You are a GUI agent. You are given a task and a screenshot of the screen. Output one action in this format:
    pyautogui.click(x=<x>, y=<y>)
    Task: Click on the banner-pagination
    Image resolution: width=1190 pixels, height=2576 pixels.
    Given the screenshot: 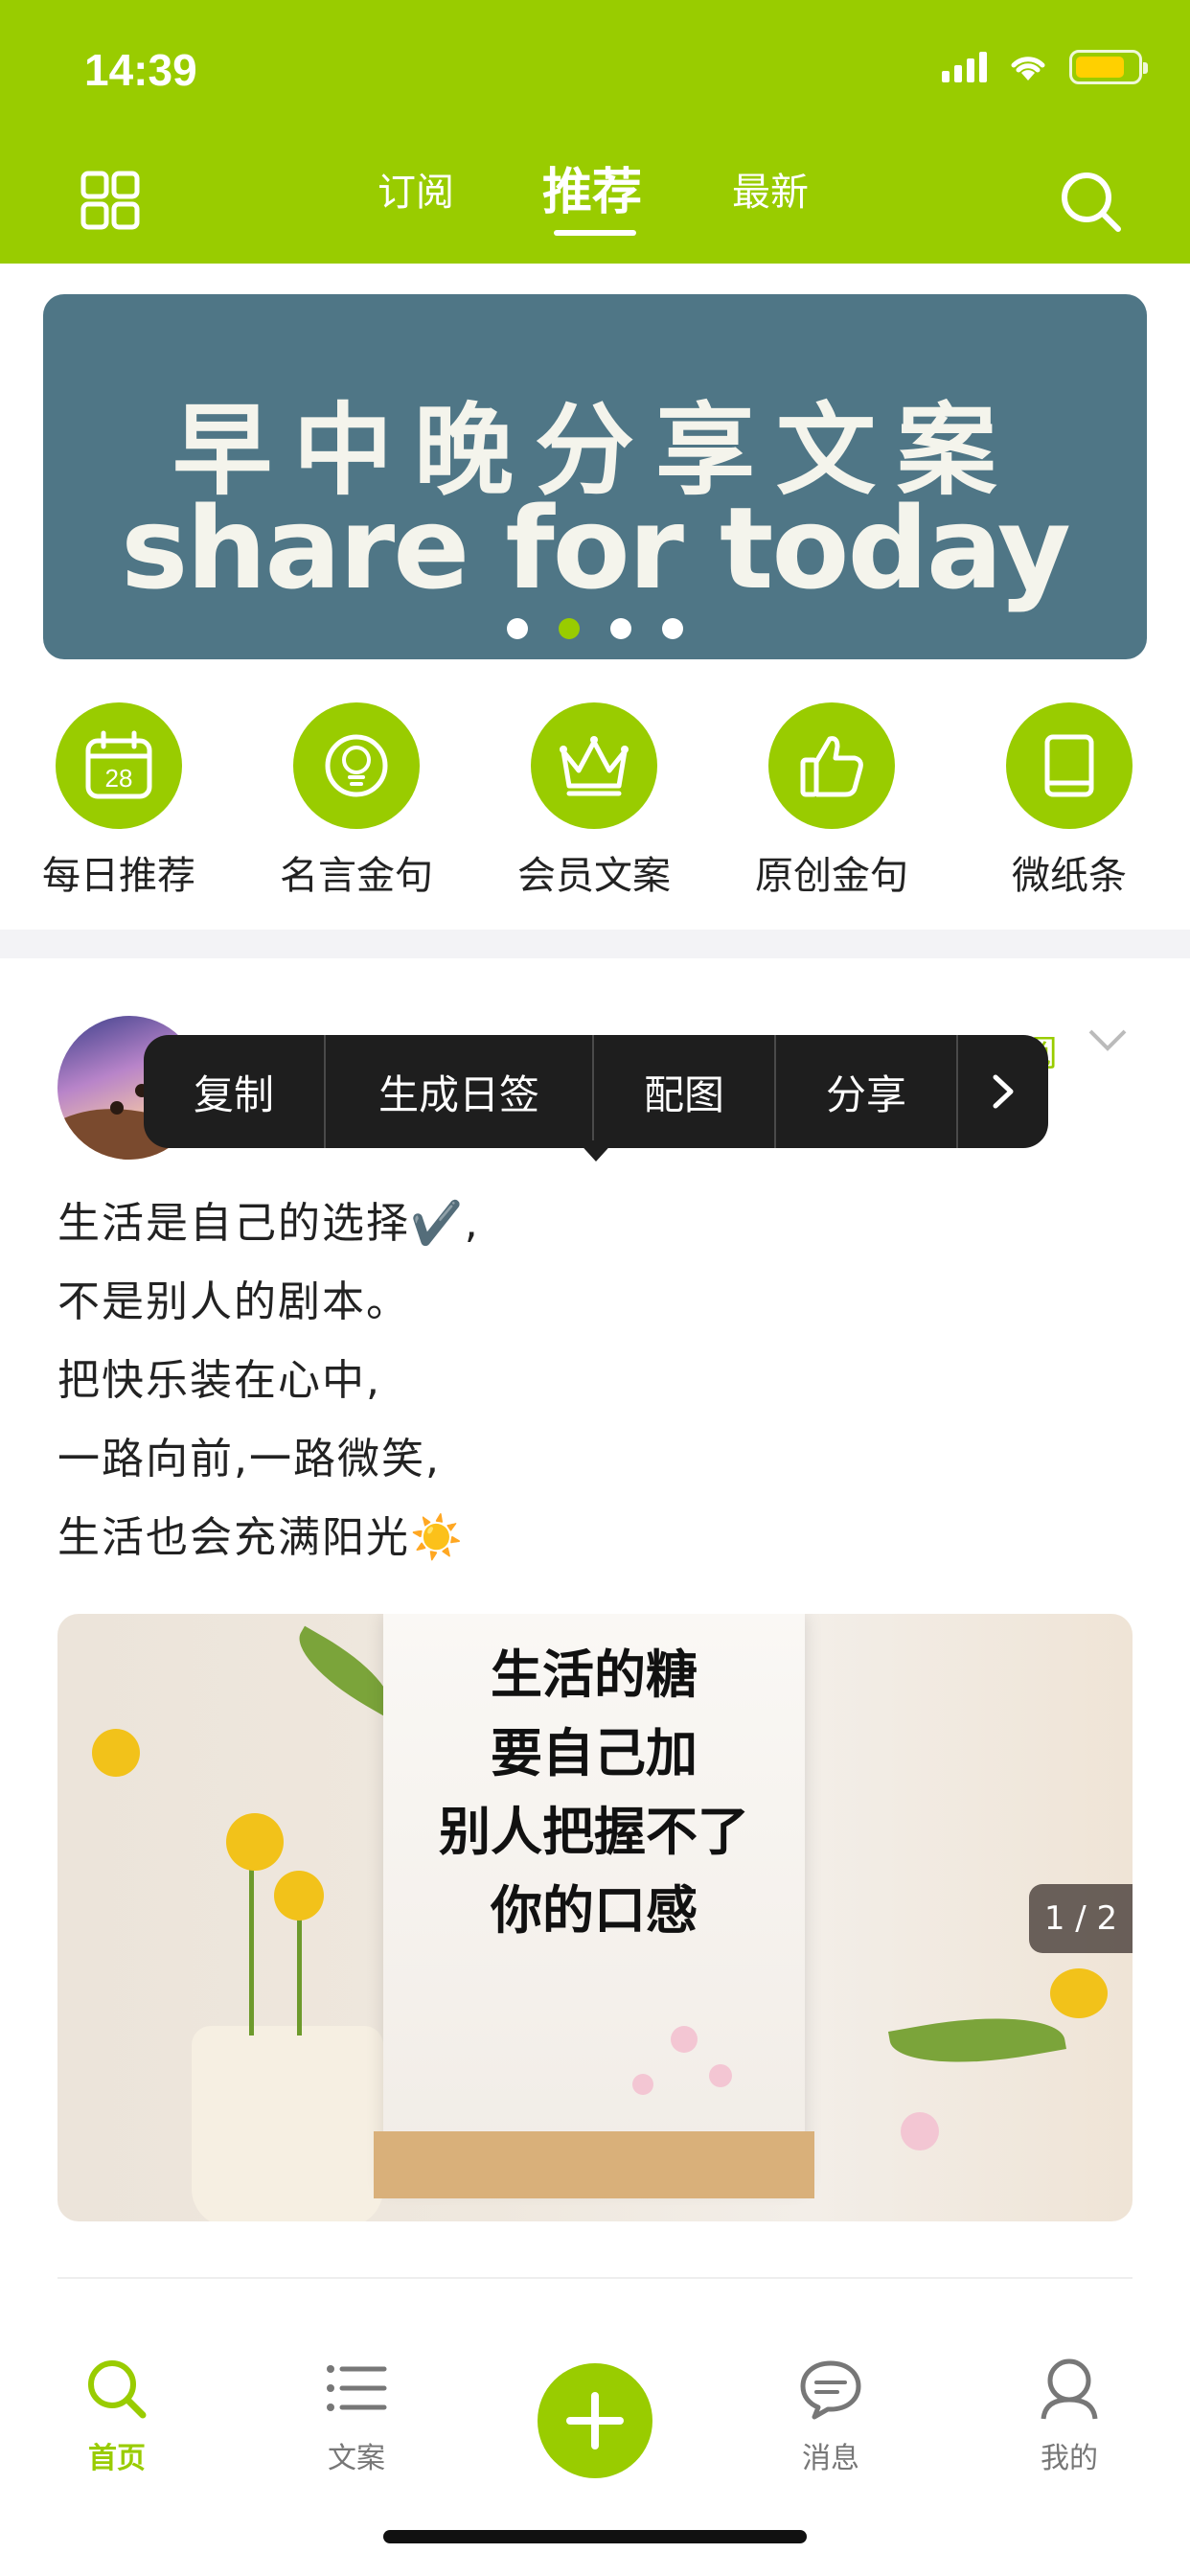 What is the action you would take?
    pyautogui.click(x=595, y=628)
    